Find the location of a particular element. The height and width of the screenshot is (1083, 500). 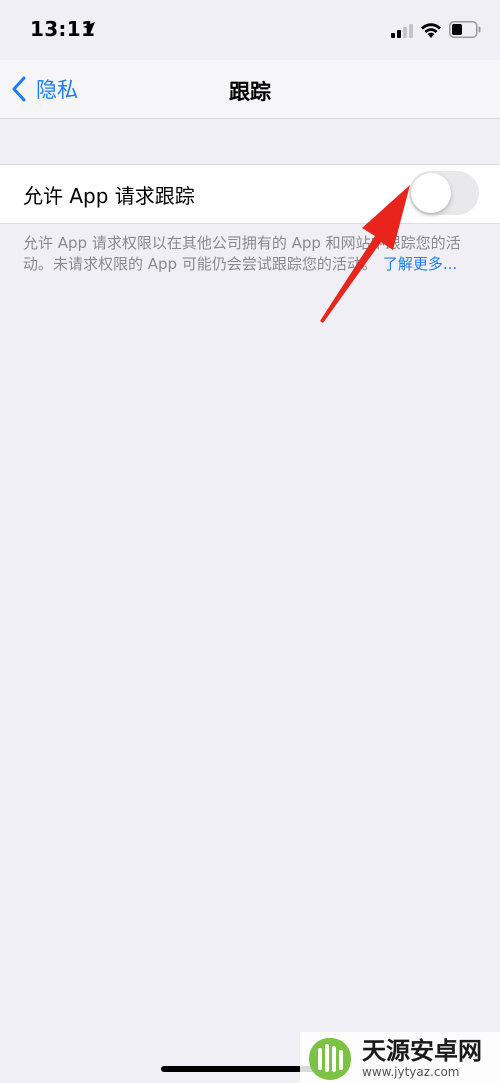

red-arrow-annotation-icon is located at coordinates (365, 254).